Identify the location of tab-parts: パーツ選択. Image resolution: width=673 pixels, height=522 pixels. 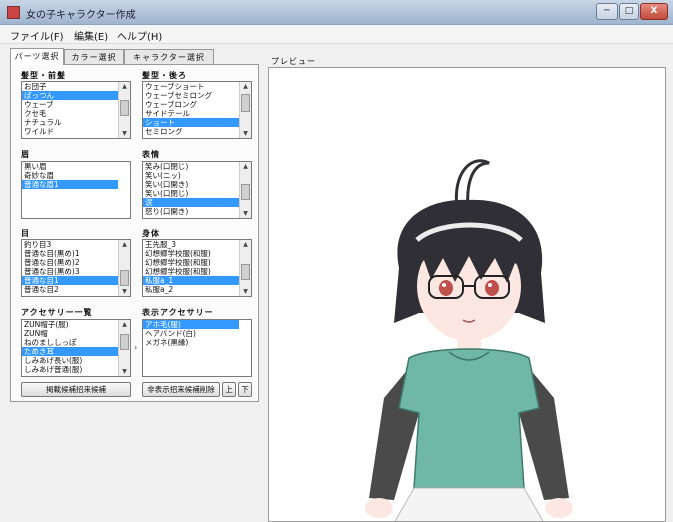
(37, 56).